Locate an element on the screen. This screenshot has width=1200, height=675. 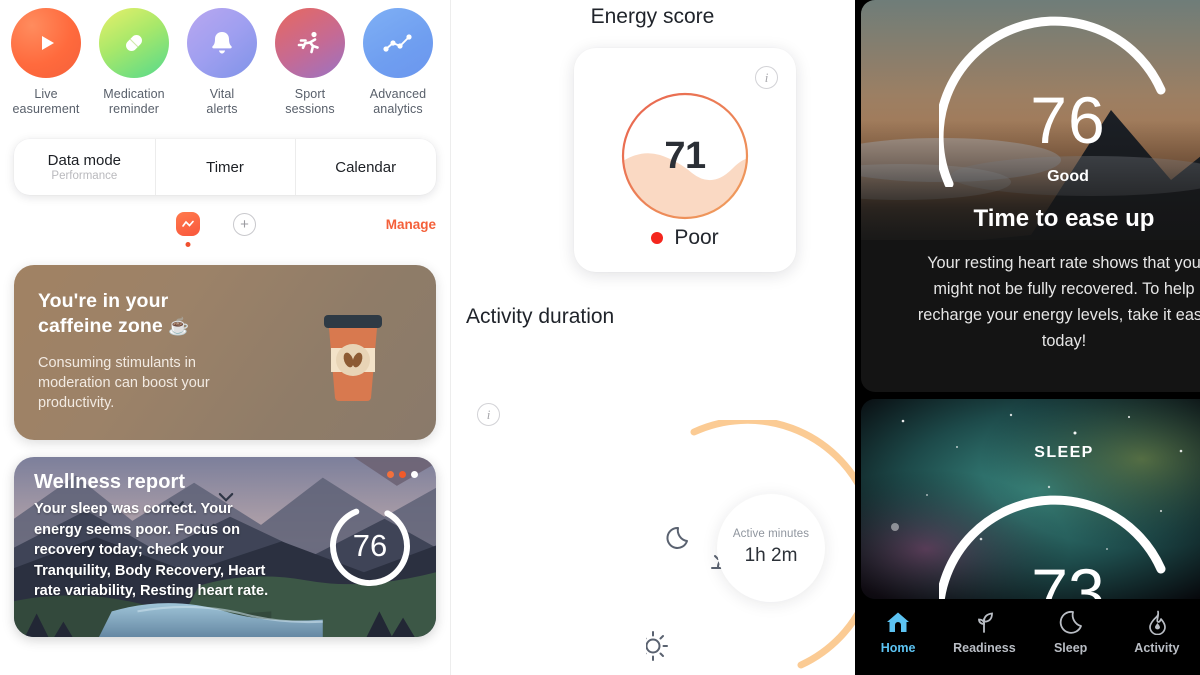
quick-action-label: Vital alerts is located at coordinates (222, 101).